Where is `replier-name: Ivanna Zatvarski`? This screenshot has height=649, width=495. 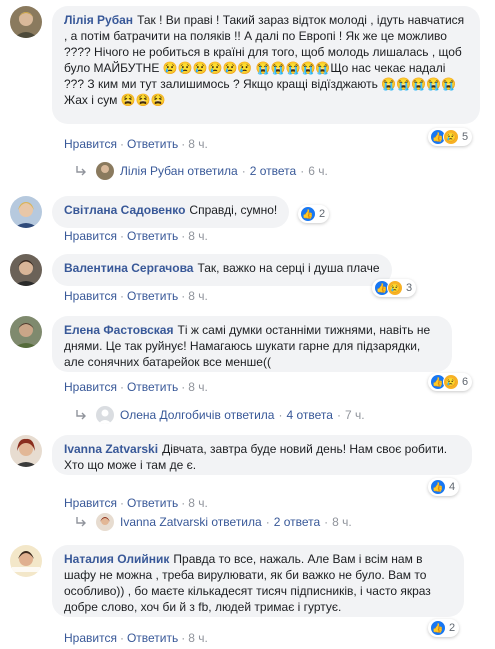
replier-name: Ivanna Zatvarski is located at coordinates (164, 522).